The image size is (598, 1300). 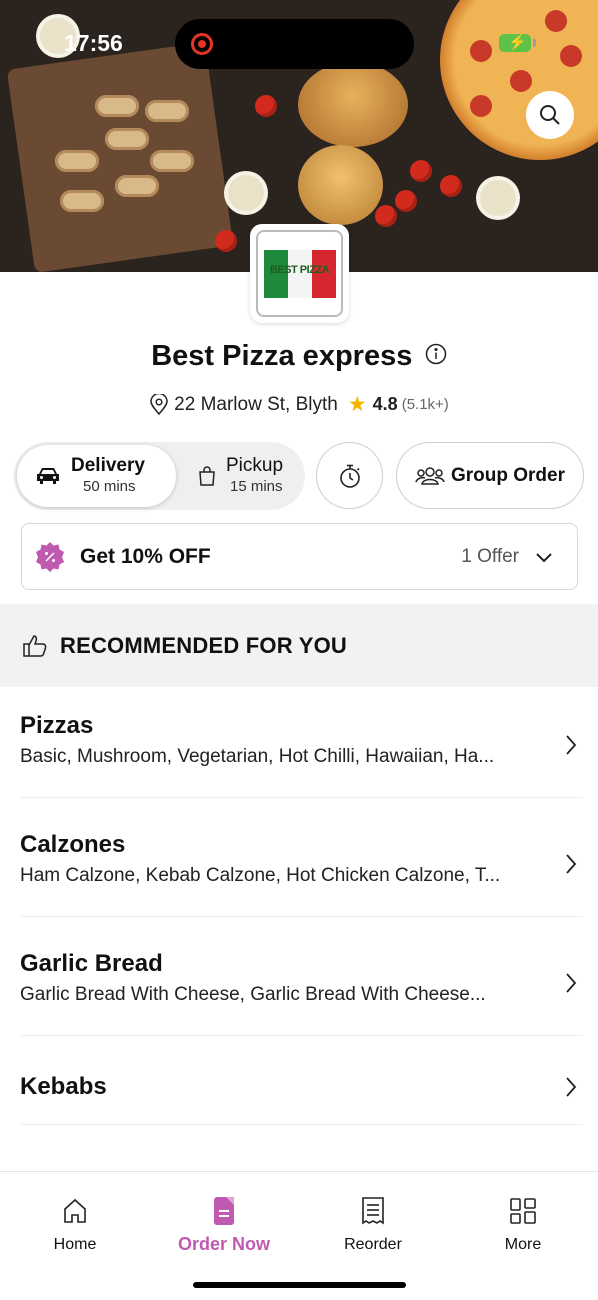 I want to click on fulfillment-toggle: Delivery 50 mins Pickup 15 mins, so click(x=159, y=476).